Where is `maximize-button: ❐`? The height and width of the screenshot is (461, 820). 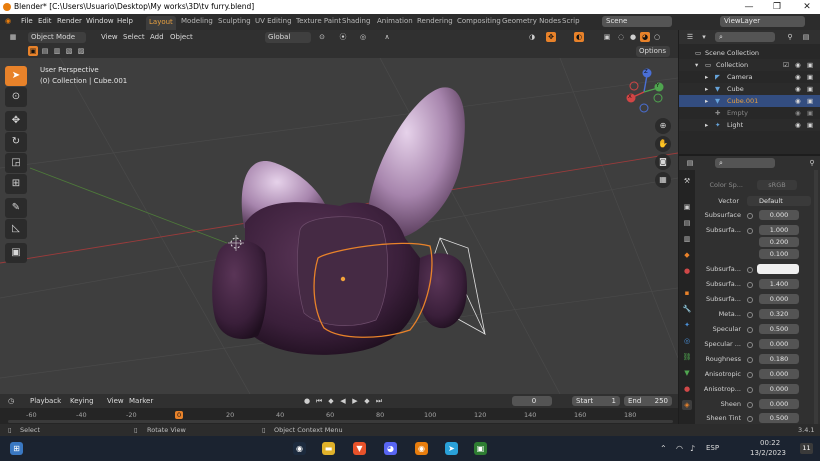 maximize-button: ❐ is located at coordinates (777, 7).